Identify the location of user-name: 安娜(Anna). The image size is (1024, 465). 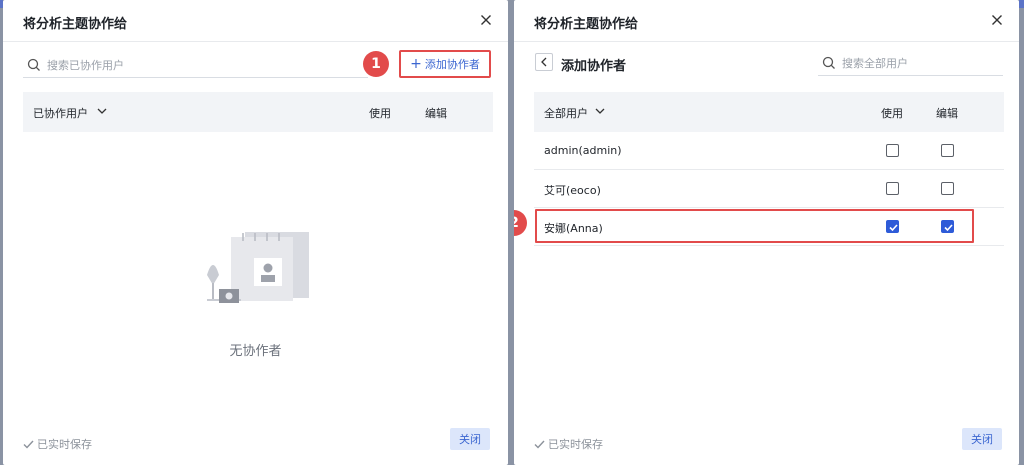
(573, 228).